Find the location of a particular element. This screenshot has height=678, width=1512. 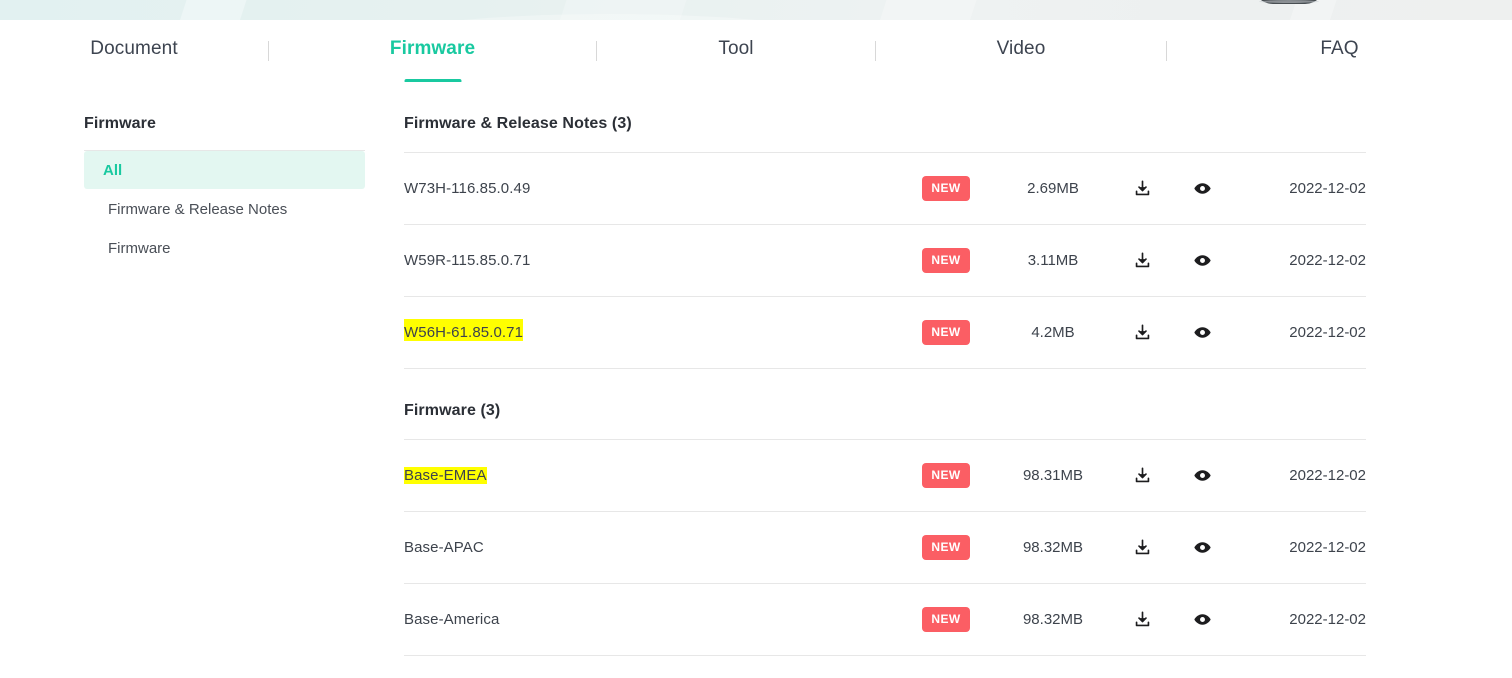

file-name: W56H-61.85.0.71 is located at coordinates (651, 332).